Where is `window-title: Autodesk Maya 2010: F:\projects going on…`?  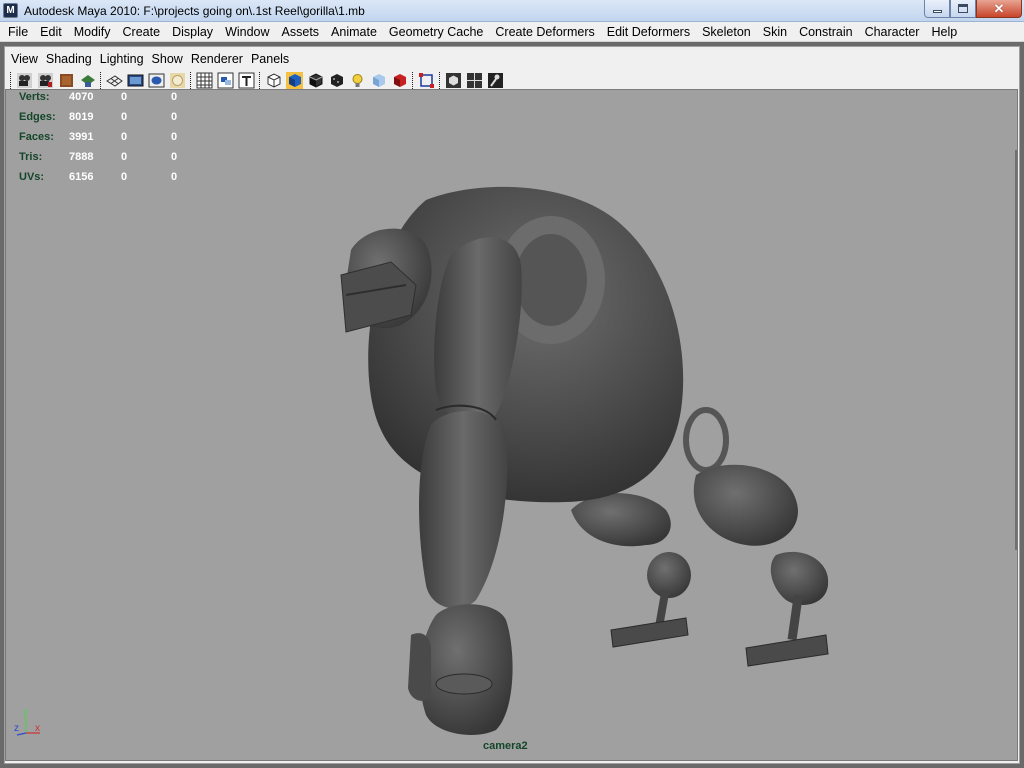
window-title: Autodesk Maya 2010: F:\projects going on… is located at coordinates (194, 10).